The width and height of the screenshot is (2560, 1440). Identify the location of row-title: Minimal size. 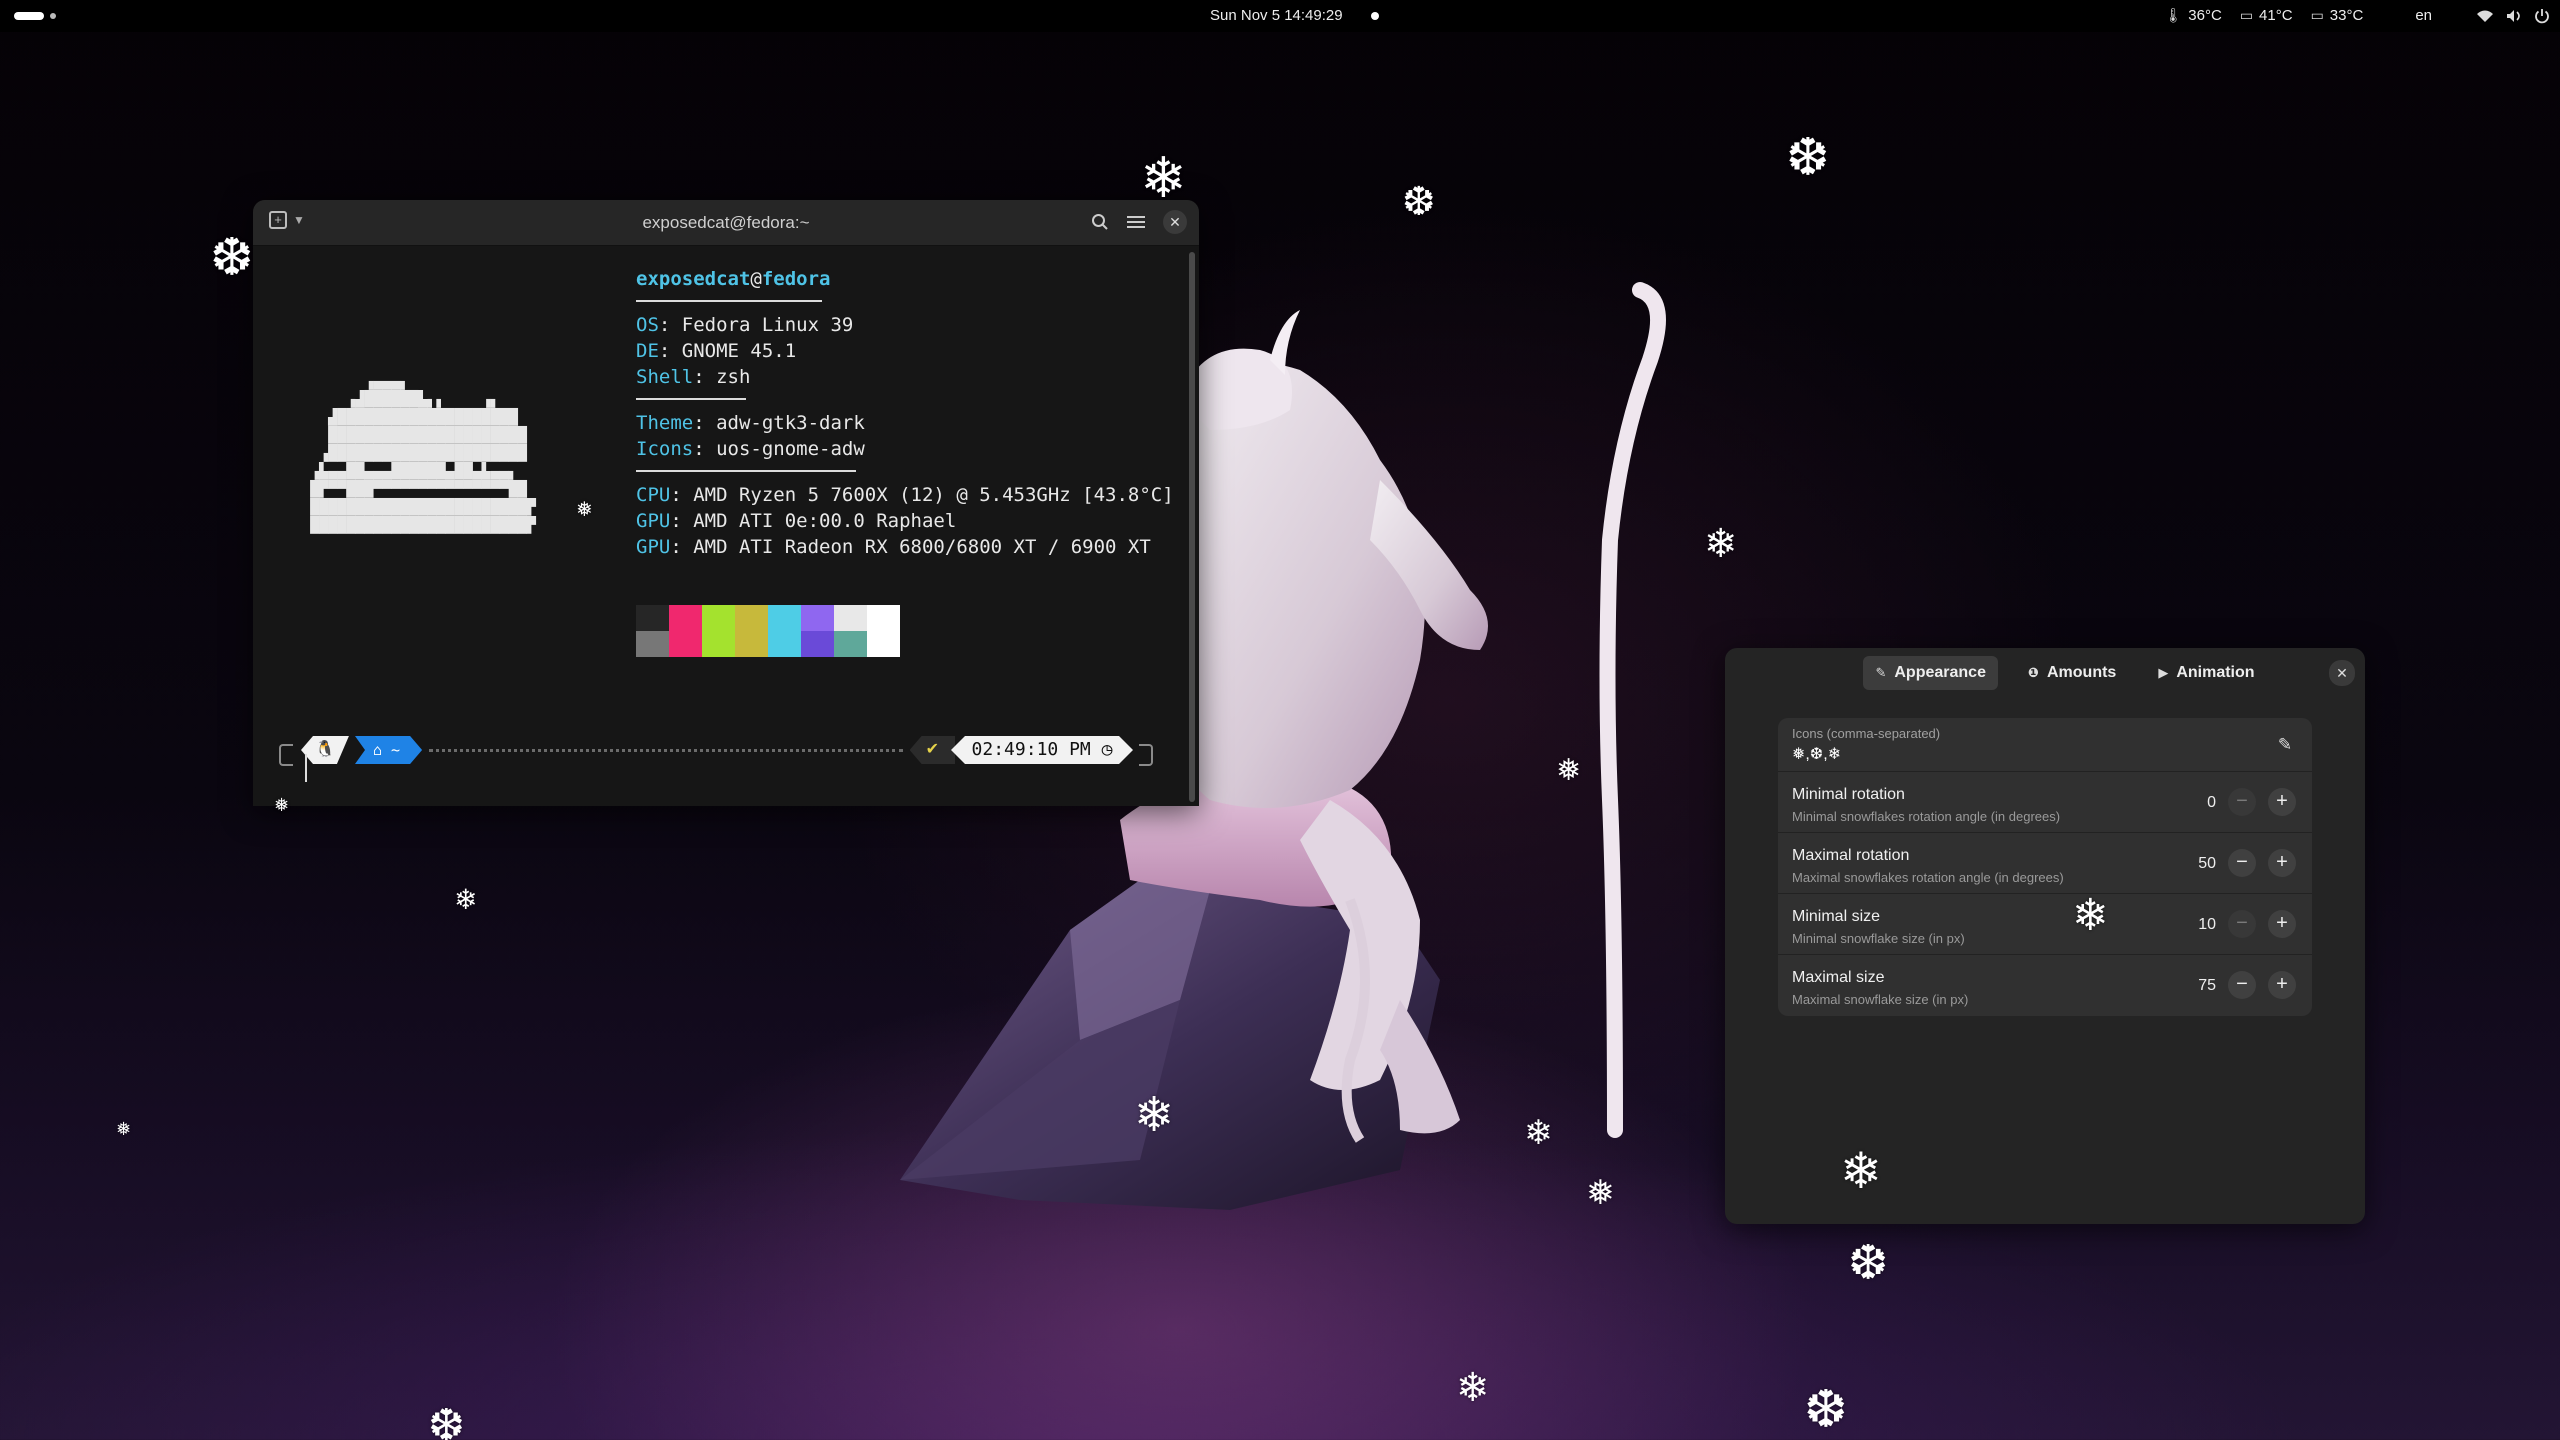
(1836, 916).